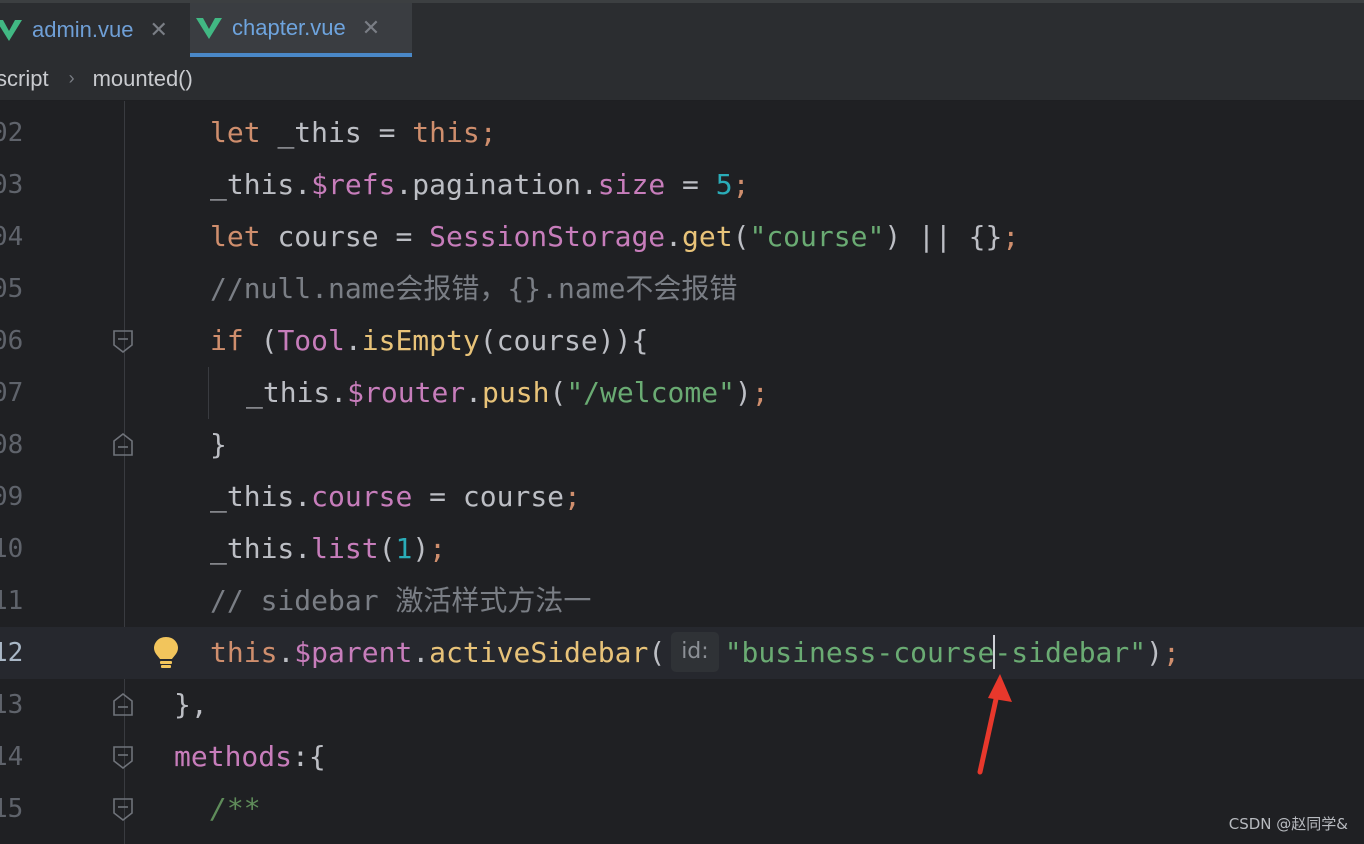 Image resolution: width=1364 pixels, height=844 pixels. I want to click on line-number: 08, so click(12, 445).